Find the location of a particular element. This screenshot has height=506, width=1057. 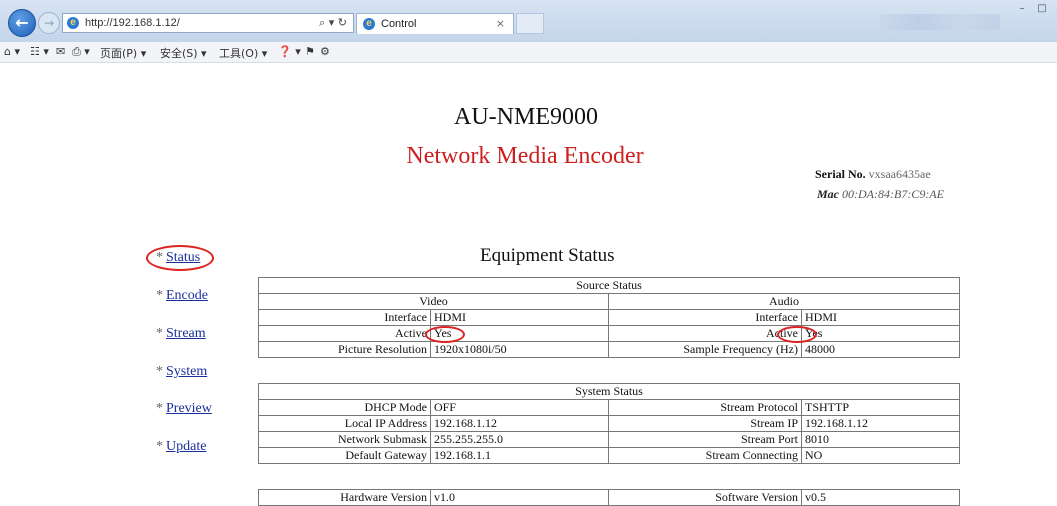

audio-label: Sample Frequency (Hz) is located at coordinates (705, 349).